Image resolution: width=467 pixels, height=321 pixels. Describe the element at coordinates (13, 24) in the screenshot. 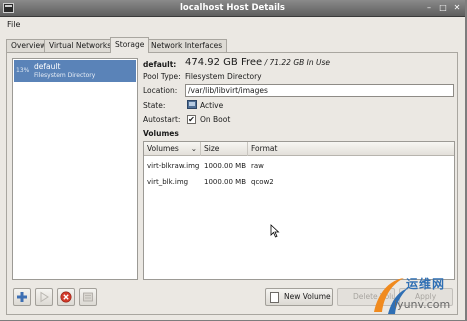

I see `menu-file: File` at that location.